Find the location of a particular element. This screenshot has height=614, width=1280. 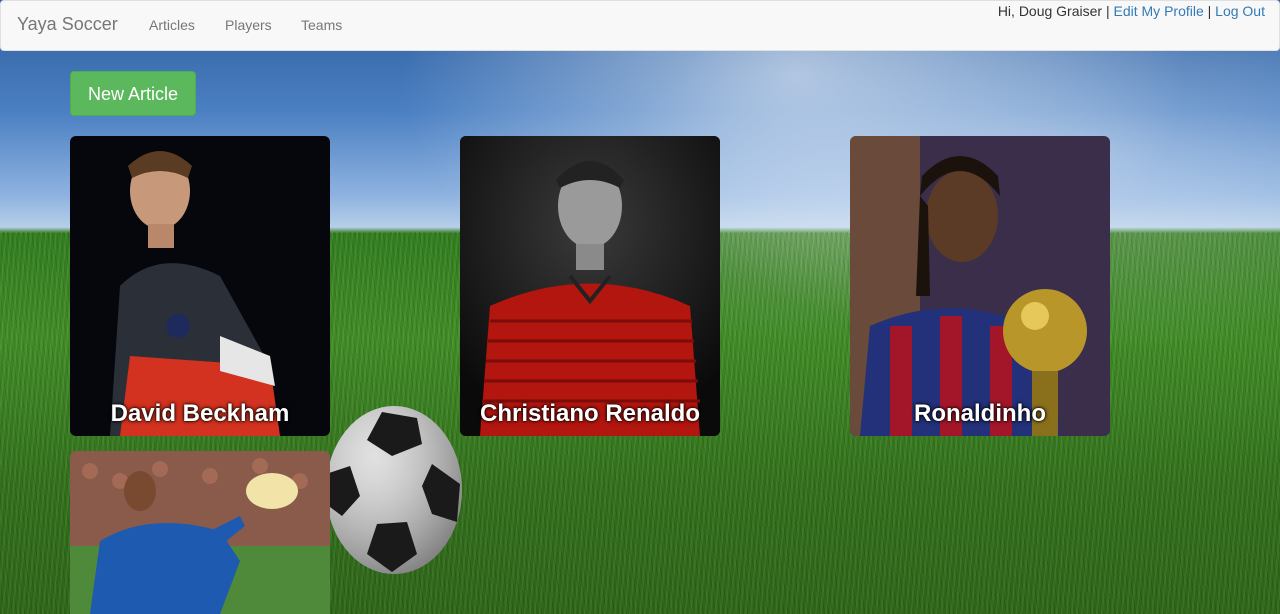

new-article-button: New Article is located at coordinates (133, 93).